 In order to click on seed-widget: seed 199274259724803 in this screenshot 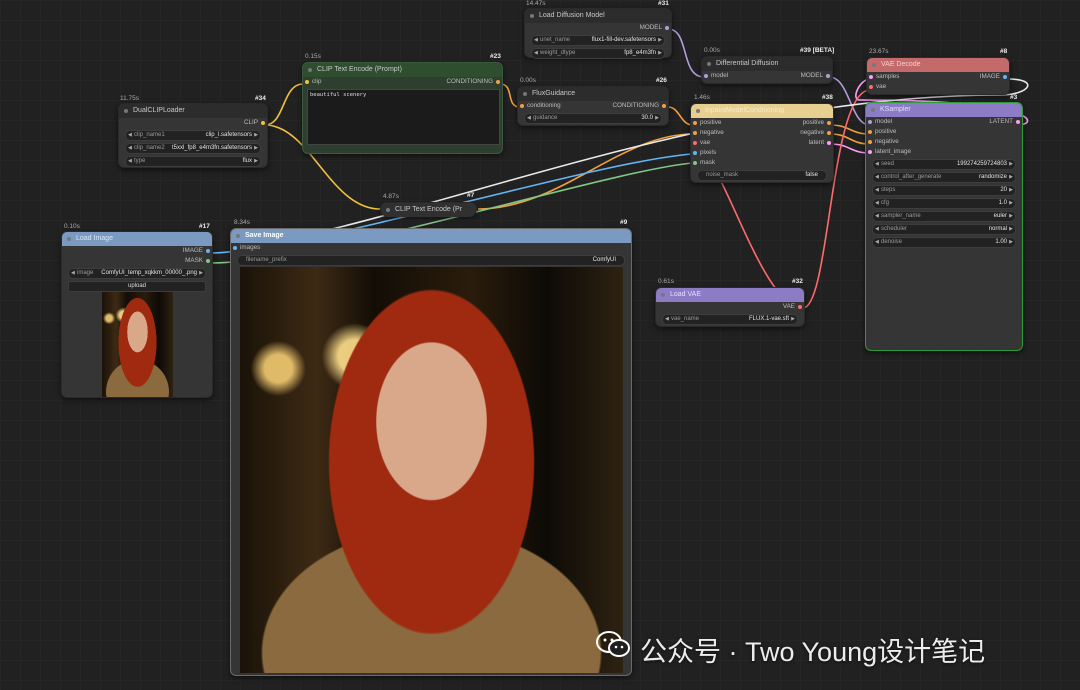, I will do `click(944, 164)`.